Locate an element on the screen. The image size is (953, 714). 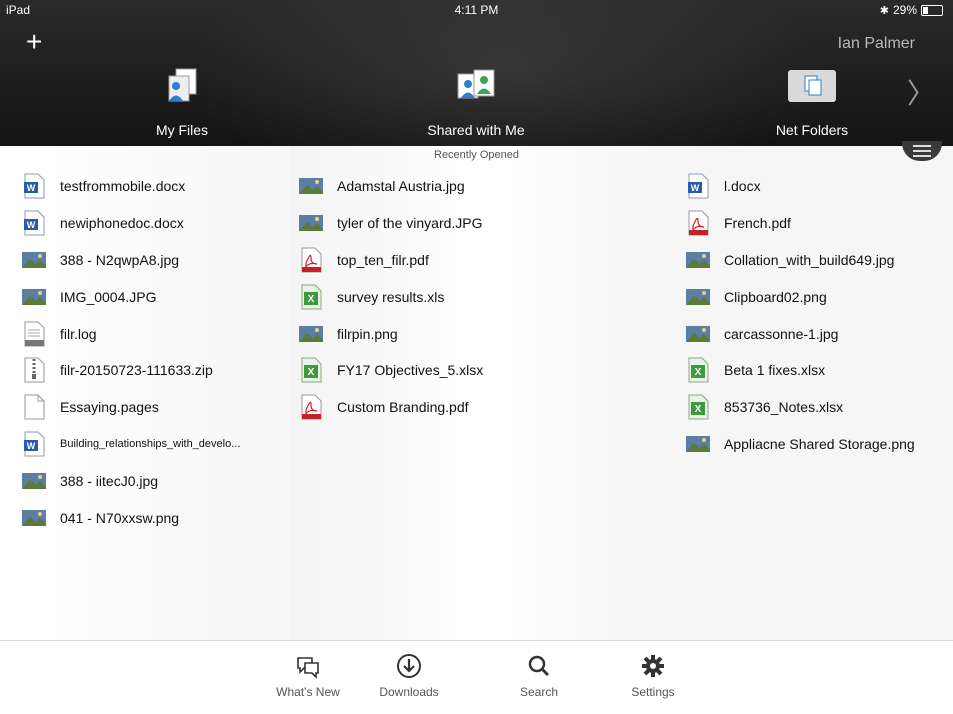
file-name: Appliacne Shared Storage.png is located at coordinates (819, 443).